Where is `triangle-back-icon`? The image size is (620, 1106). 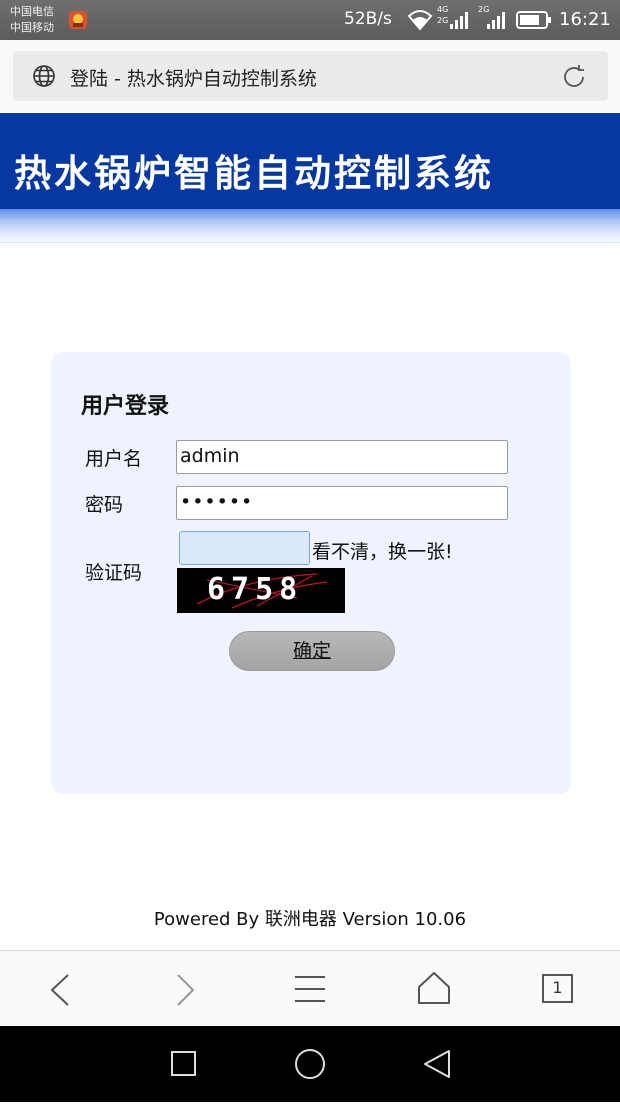 triangle-back-icon is located at coordinates (437, 1064).